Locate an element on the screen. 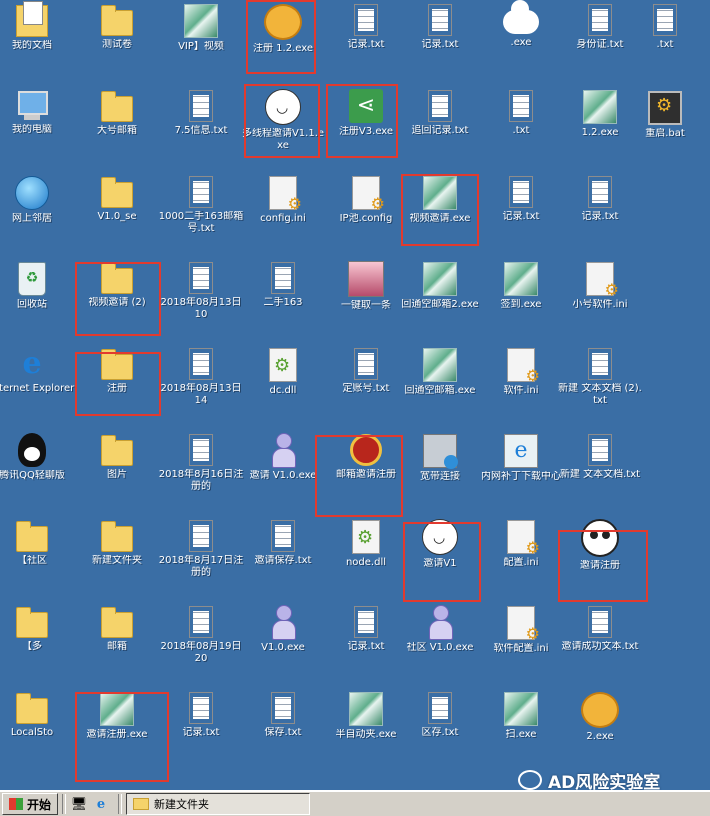 This screenshot has width=710, height=816. person-icon is located at coordinates (440, 622).